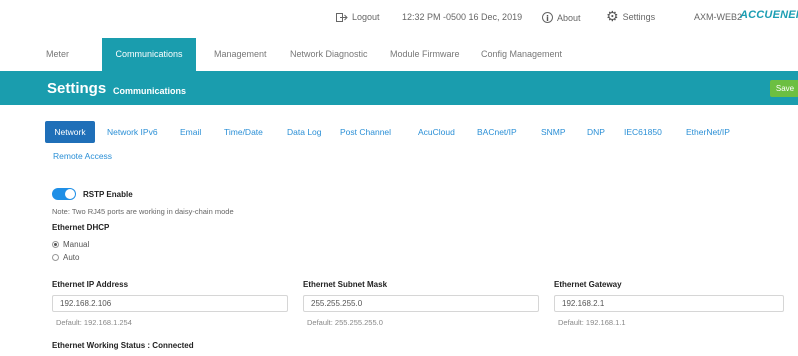 This screenshot has height=356, width=798. What do you see at coordinates (94, 322) in the screenshot?
I see `ip-address-default: Default: 192.168.1.254` at bounding box center [94, 322].